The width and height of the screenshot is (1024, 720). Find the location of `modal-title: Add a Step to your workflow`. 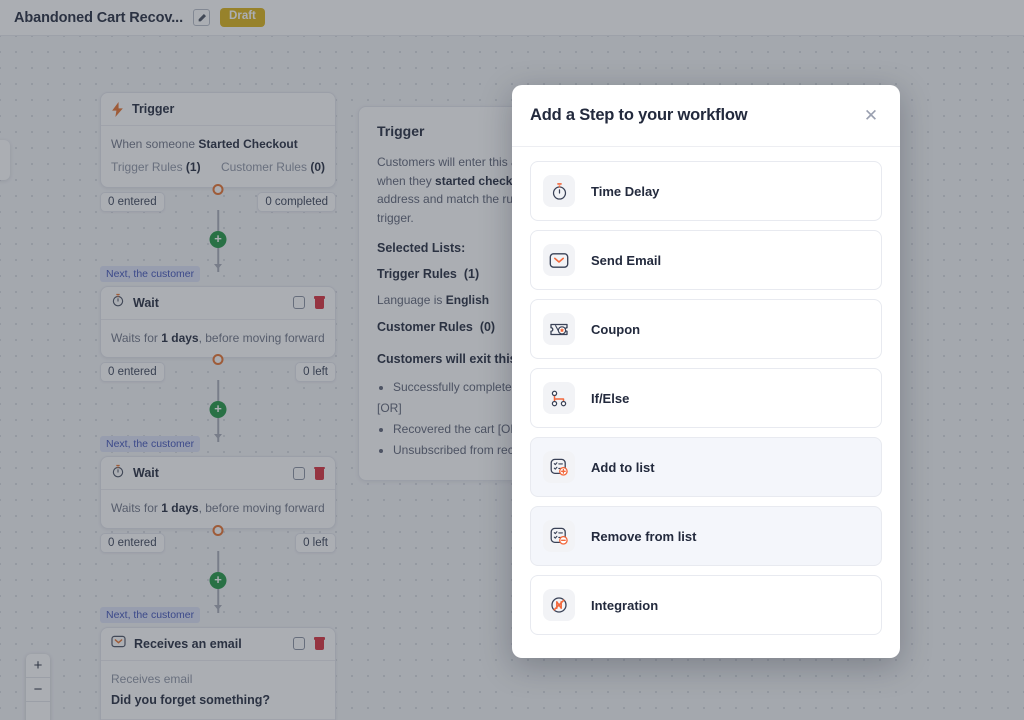

modal-title: Add a Step to your workflow is located at coordinates (639, 115).